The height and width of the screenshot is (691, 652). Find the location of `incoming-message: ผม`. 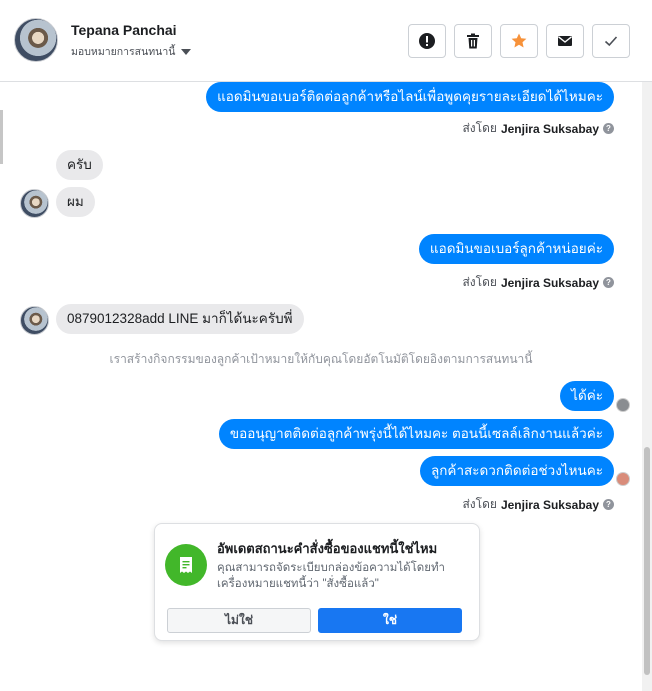

incoming-message: ผม is located at coordinates (75, 202).